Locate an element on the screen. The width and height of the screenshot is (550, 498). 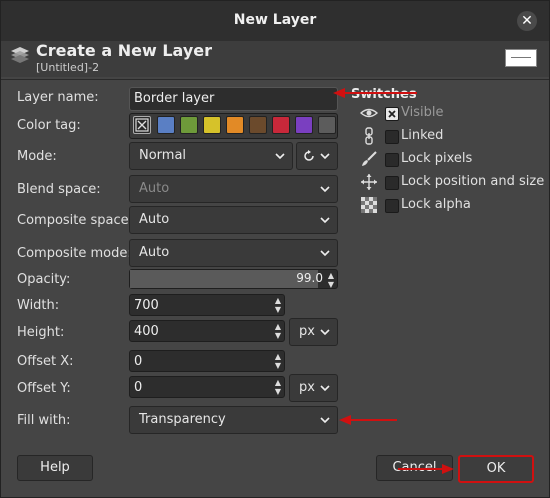
mode-value: Normal is located at coordinates (163, 155).